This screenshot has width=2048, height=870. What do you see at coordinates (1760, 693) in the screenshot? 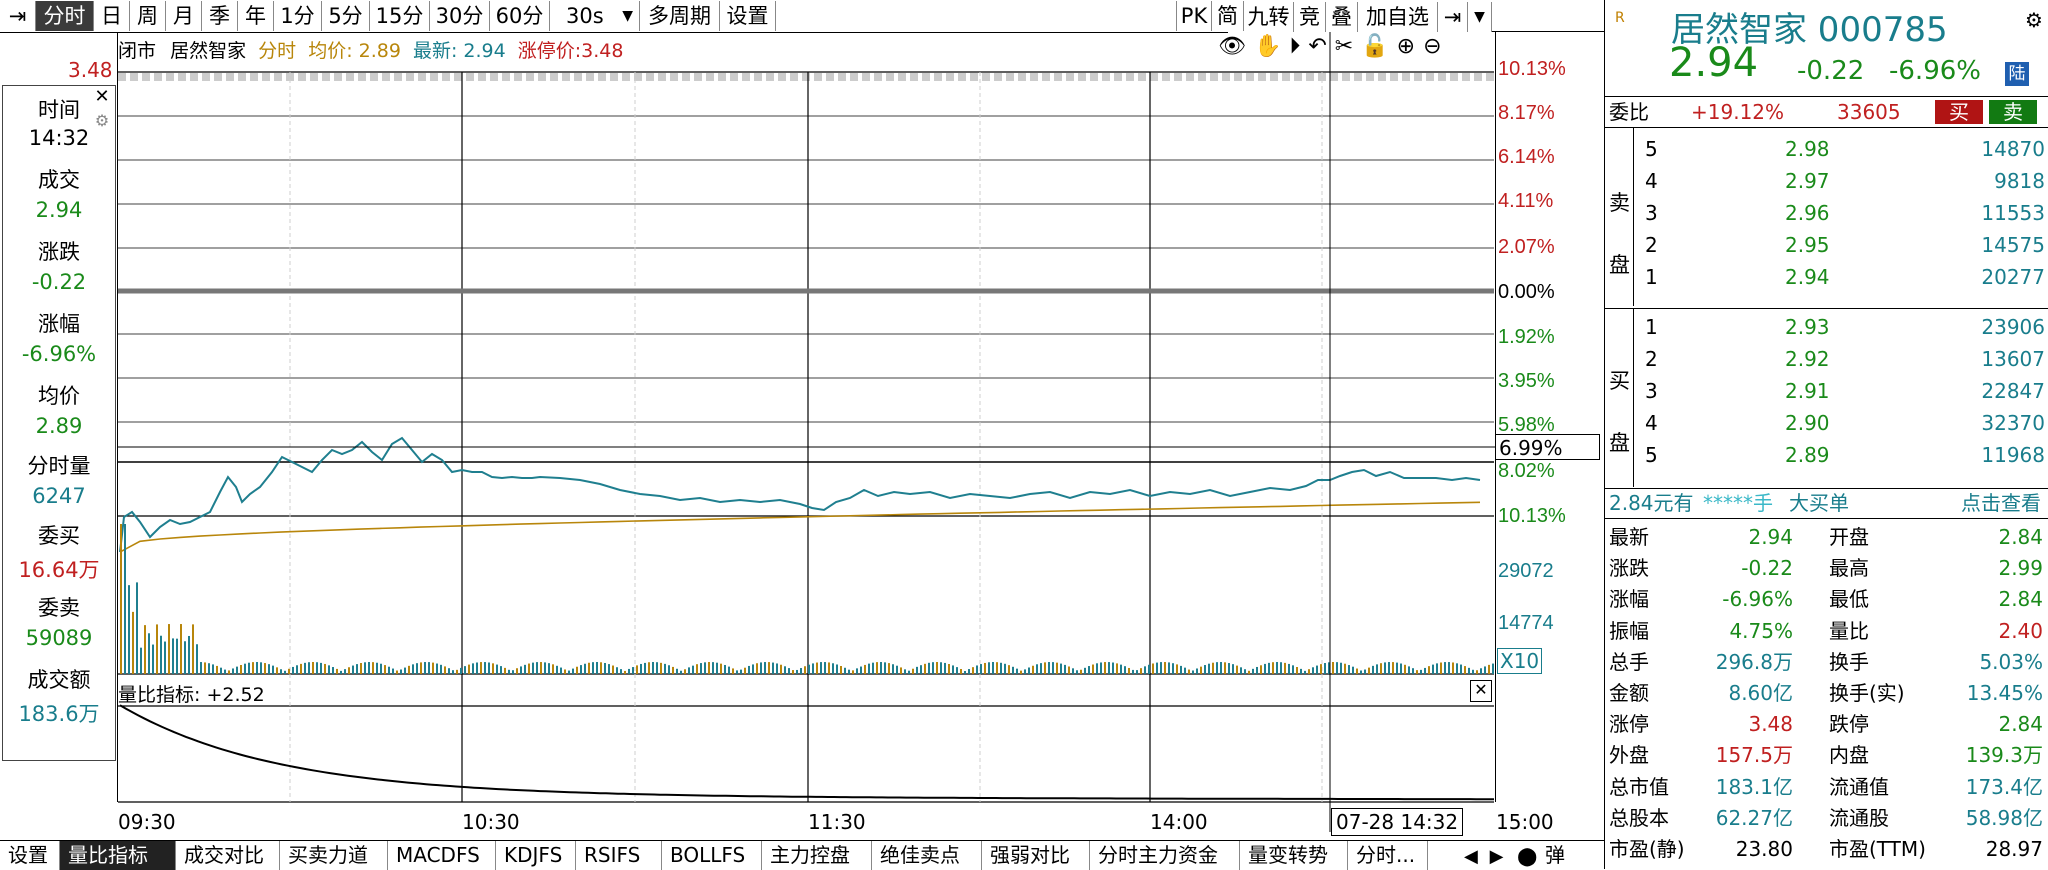
I see `stat-value: 8.60亿` at bounding box center [1760, 693].